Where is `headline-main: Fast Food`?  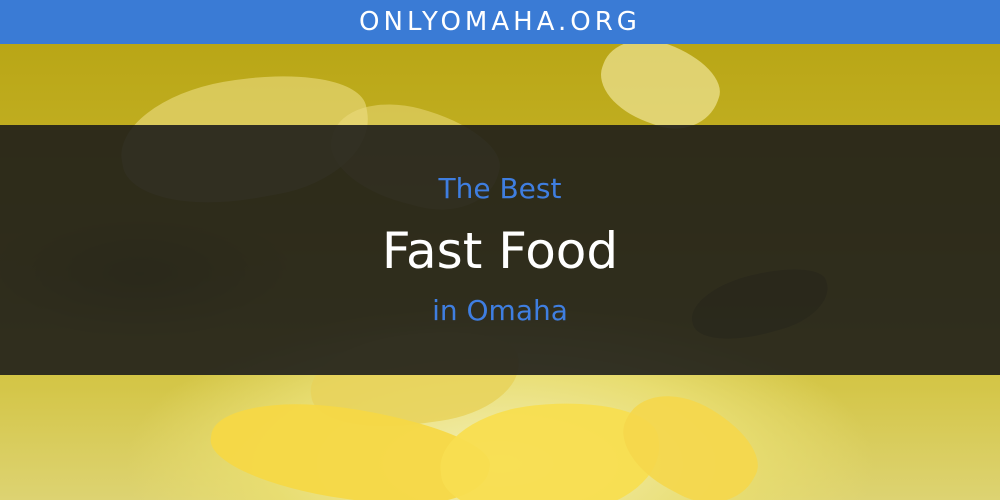
headline-main: Fast Food is located at coordinates (500, 251).